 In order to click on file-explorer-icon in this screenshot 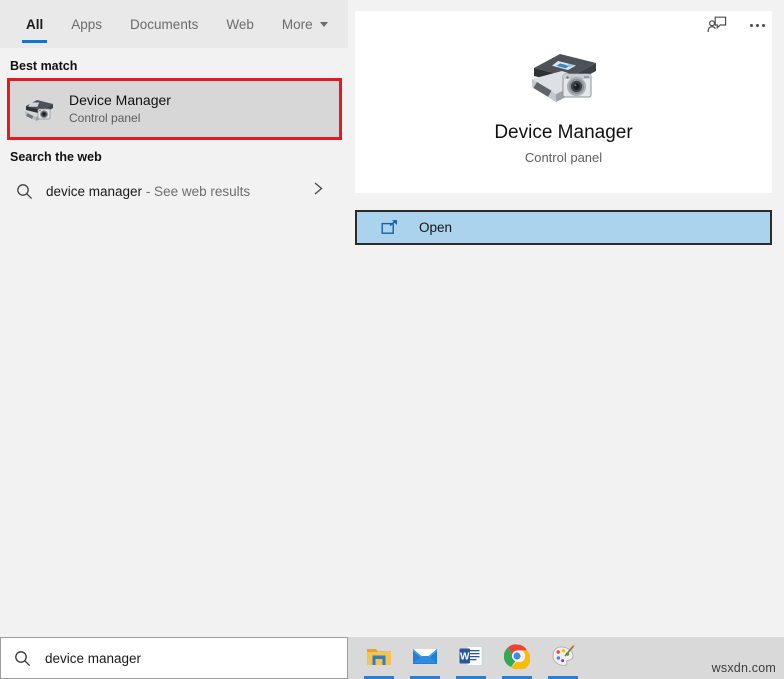, I will do `click(379, 657)`.